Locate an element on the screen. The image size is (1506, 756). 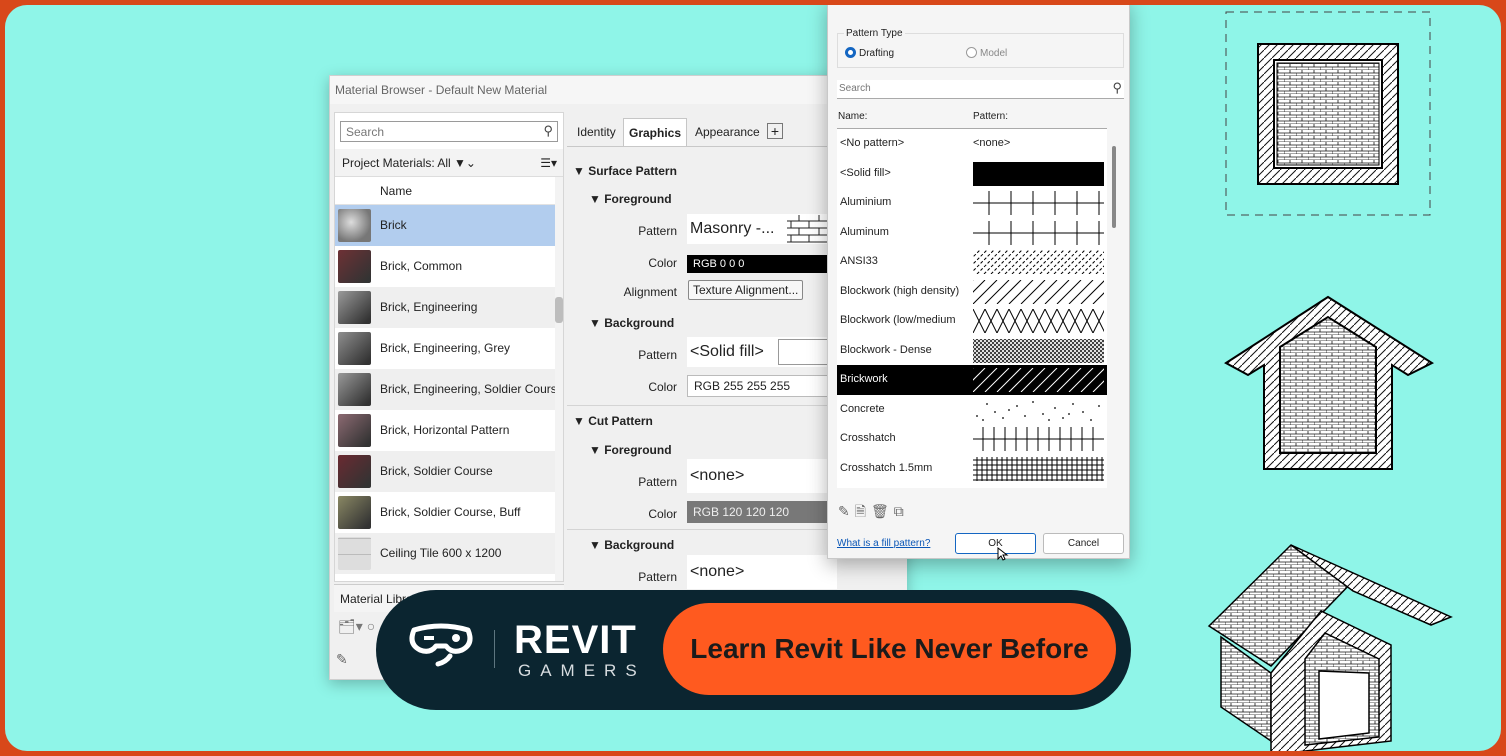
surface-fg-color-swatch: RGB 0 0 0 is located at coordinates (762, 264).